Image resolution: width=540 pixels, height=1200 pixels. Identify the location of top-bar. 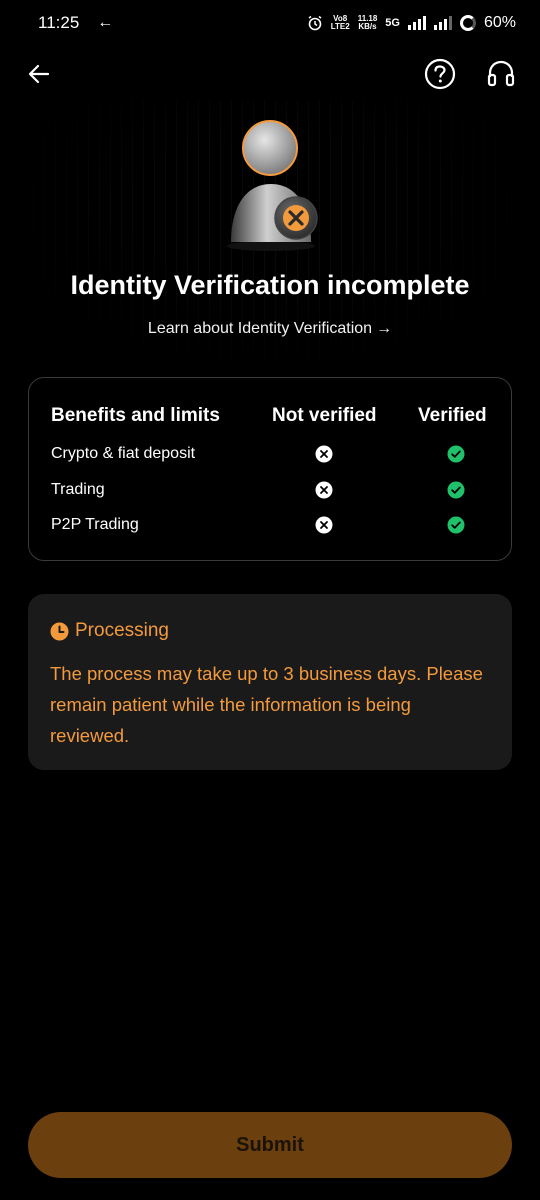
(270, 76).